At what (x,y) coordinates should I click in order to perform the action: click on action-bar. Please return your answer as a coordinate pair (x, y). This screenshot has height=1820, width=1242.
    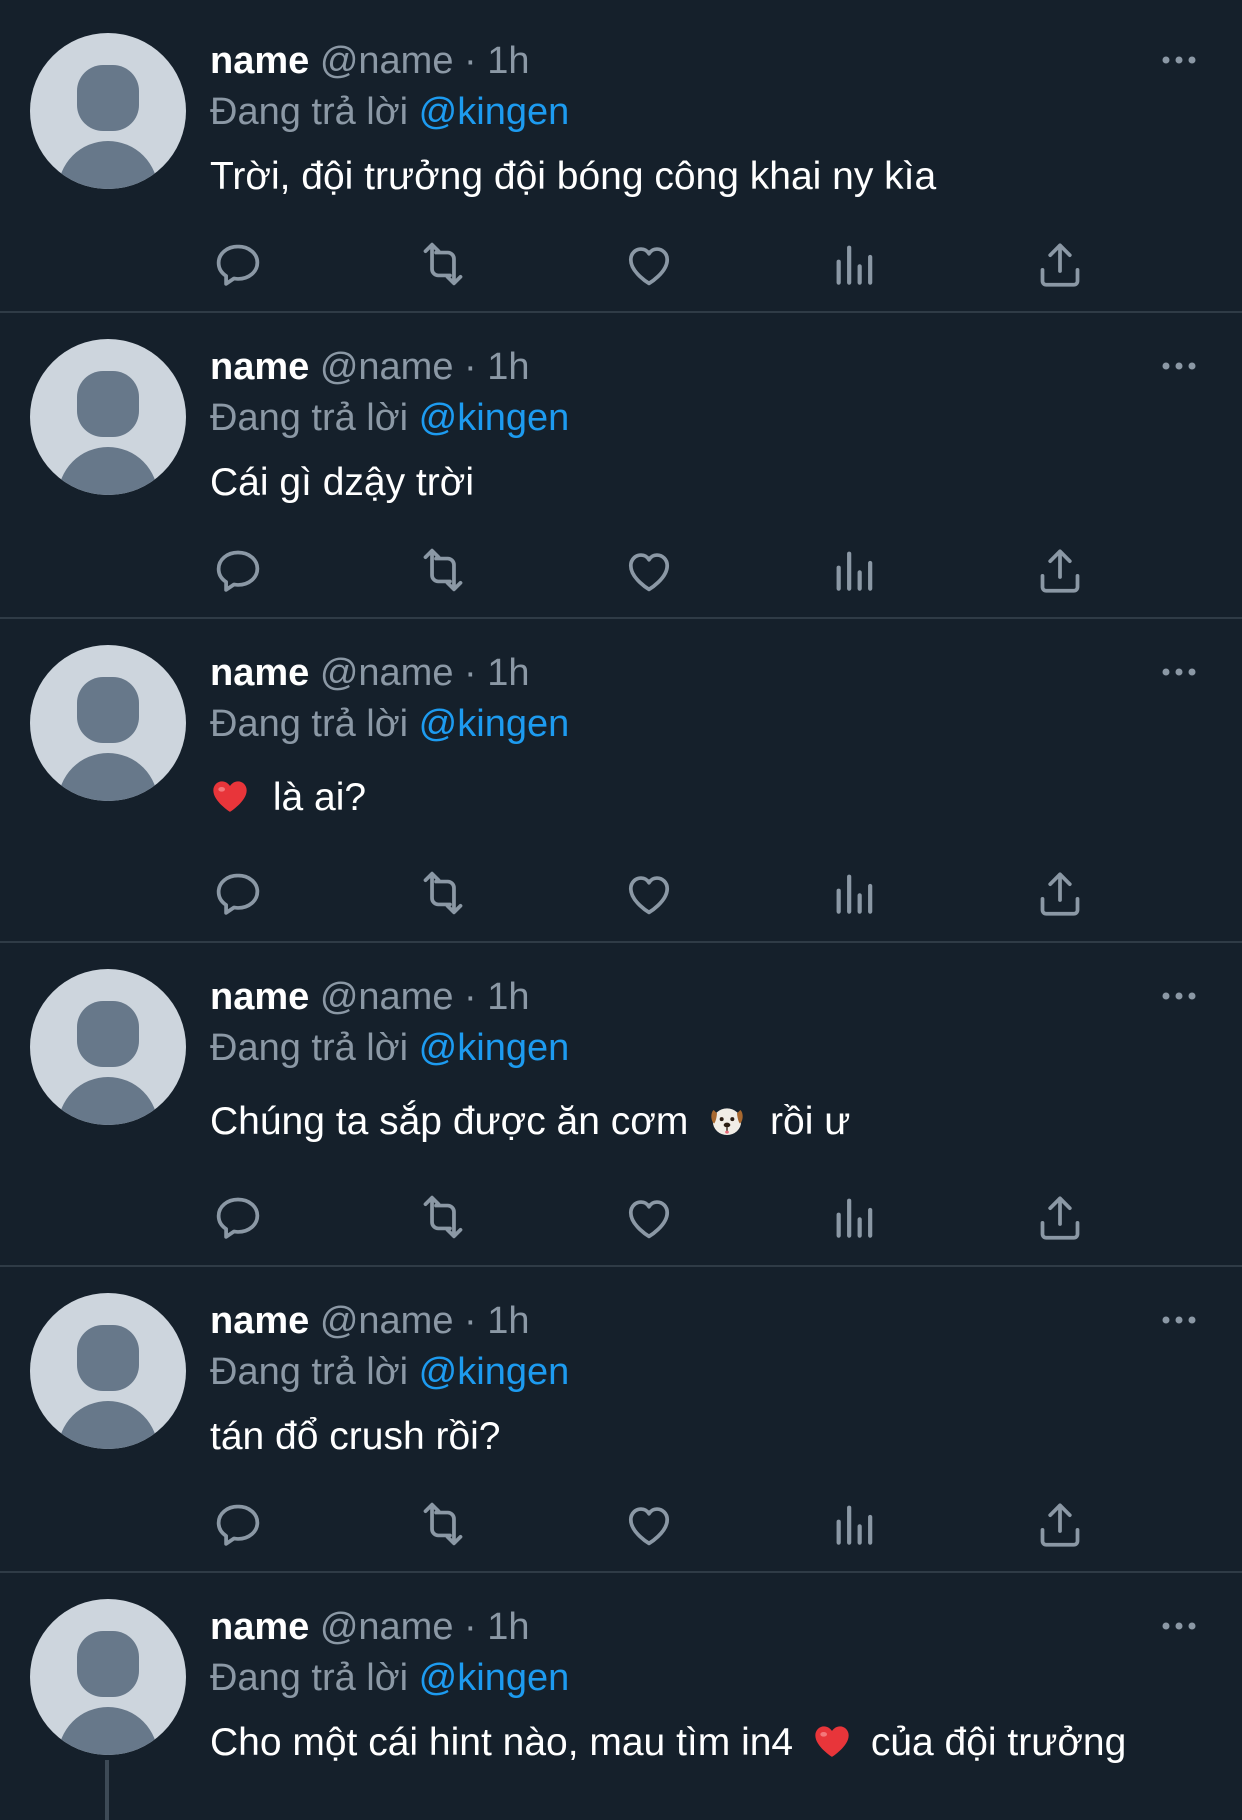
    Looking at the image, I should click on (660, 264).